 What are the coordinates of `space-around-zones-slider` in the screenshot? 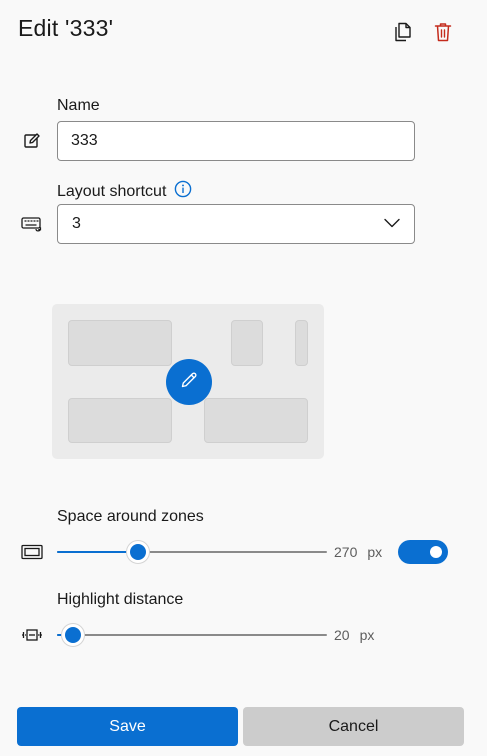 It's located at (192, 552).